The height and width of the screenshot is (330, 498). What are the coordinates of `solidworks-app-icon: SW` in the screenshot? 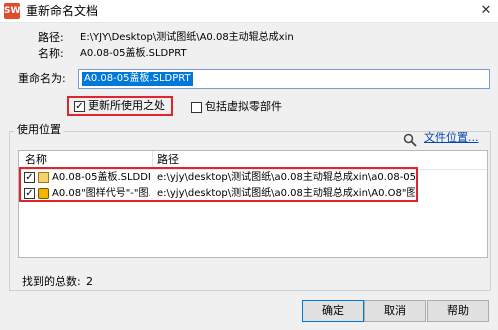 It's located at (12, 11).